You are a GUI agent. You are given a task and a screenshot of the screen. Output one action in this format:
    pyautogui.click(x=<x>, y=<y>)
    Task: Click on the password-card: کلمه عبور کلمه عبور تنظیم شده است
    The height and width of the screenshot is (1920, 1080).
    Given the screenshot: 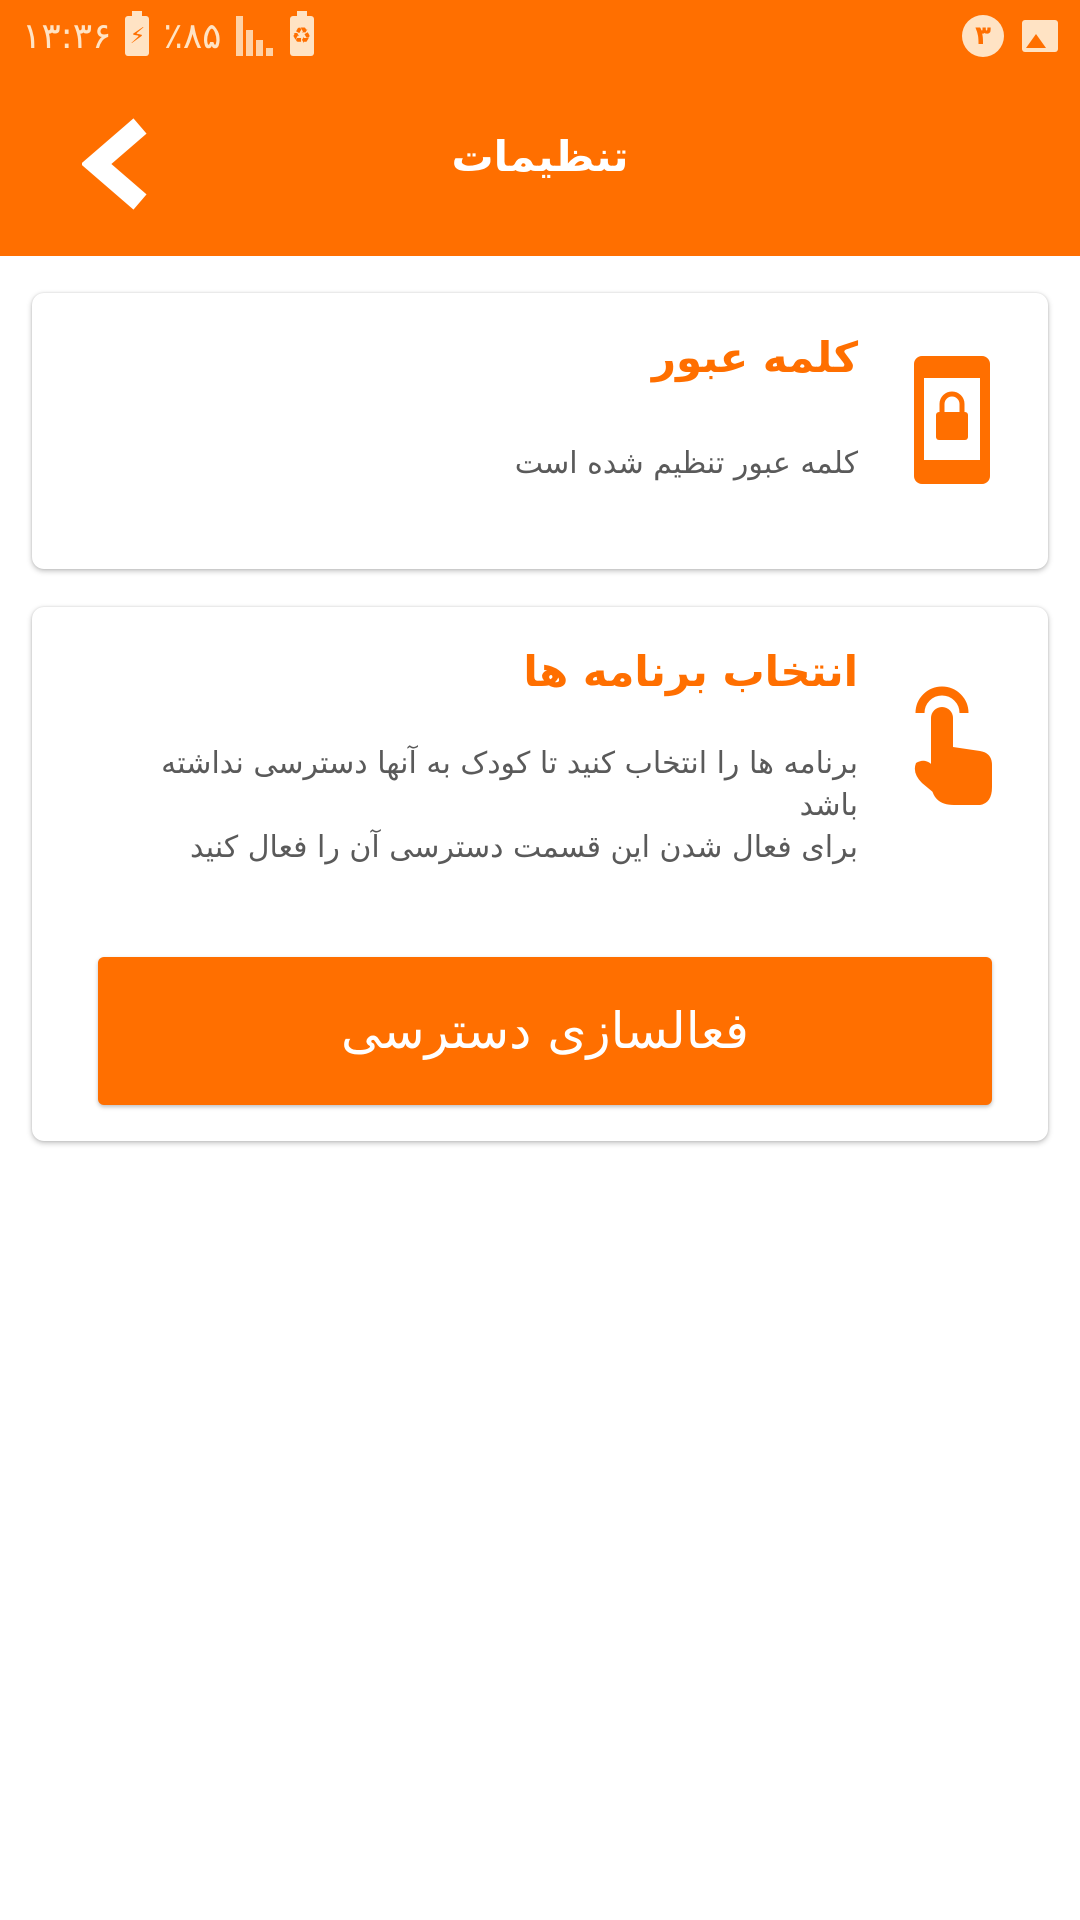 What is the action you would take?
    pyautogui.click(x=540, y=431)
    